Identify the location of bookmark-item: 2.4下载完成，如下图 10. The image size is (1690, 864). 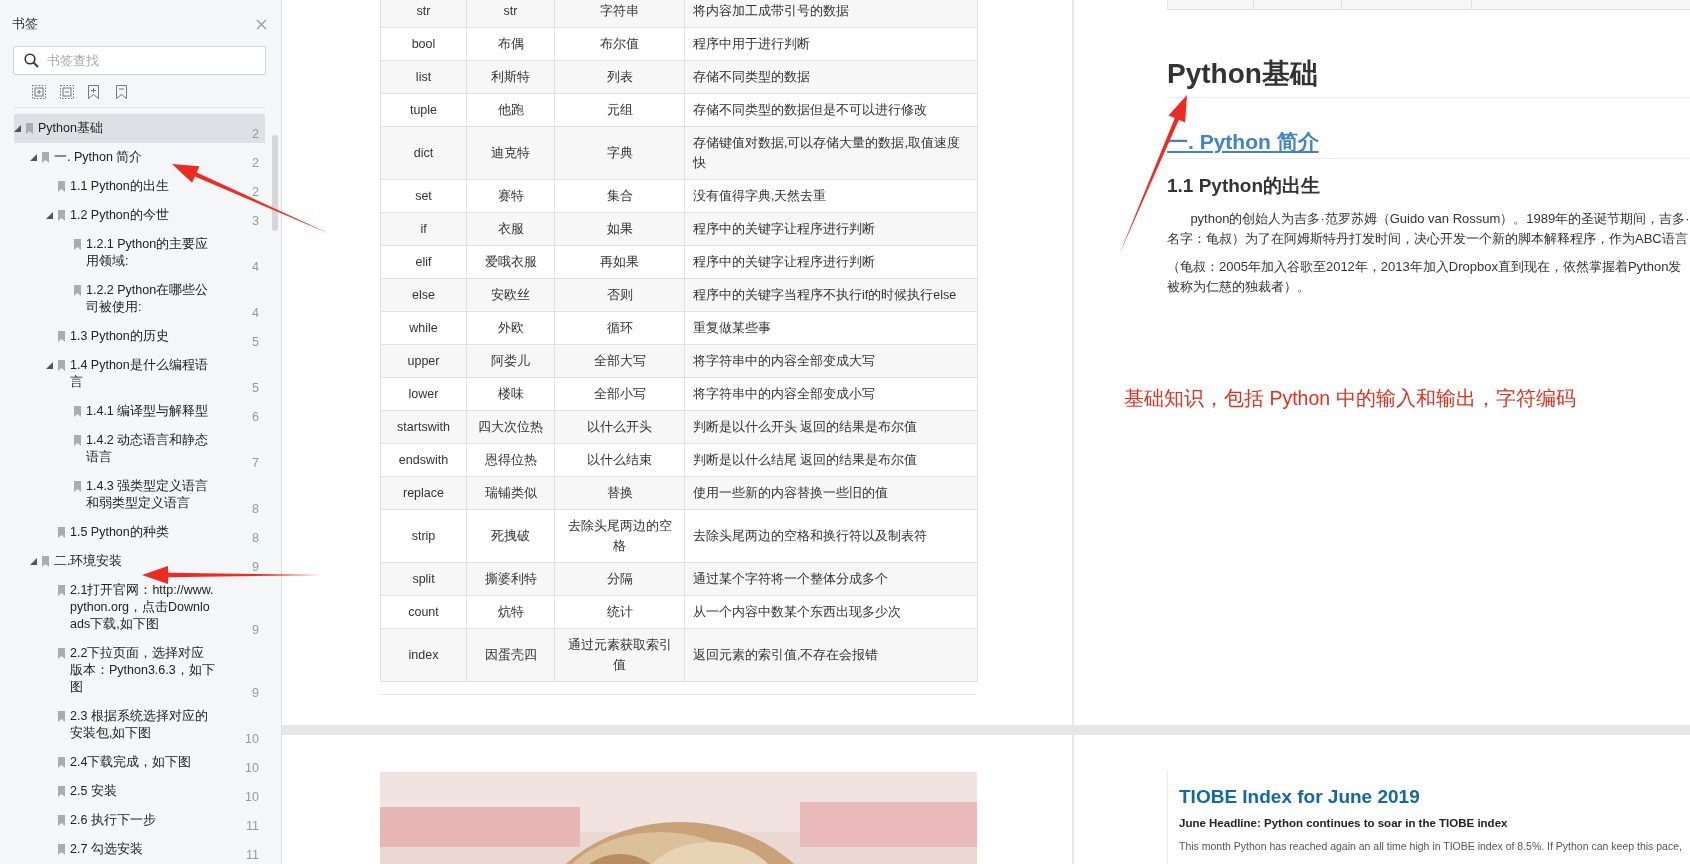
(155, 762).